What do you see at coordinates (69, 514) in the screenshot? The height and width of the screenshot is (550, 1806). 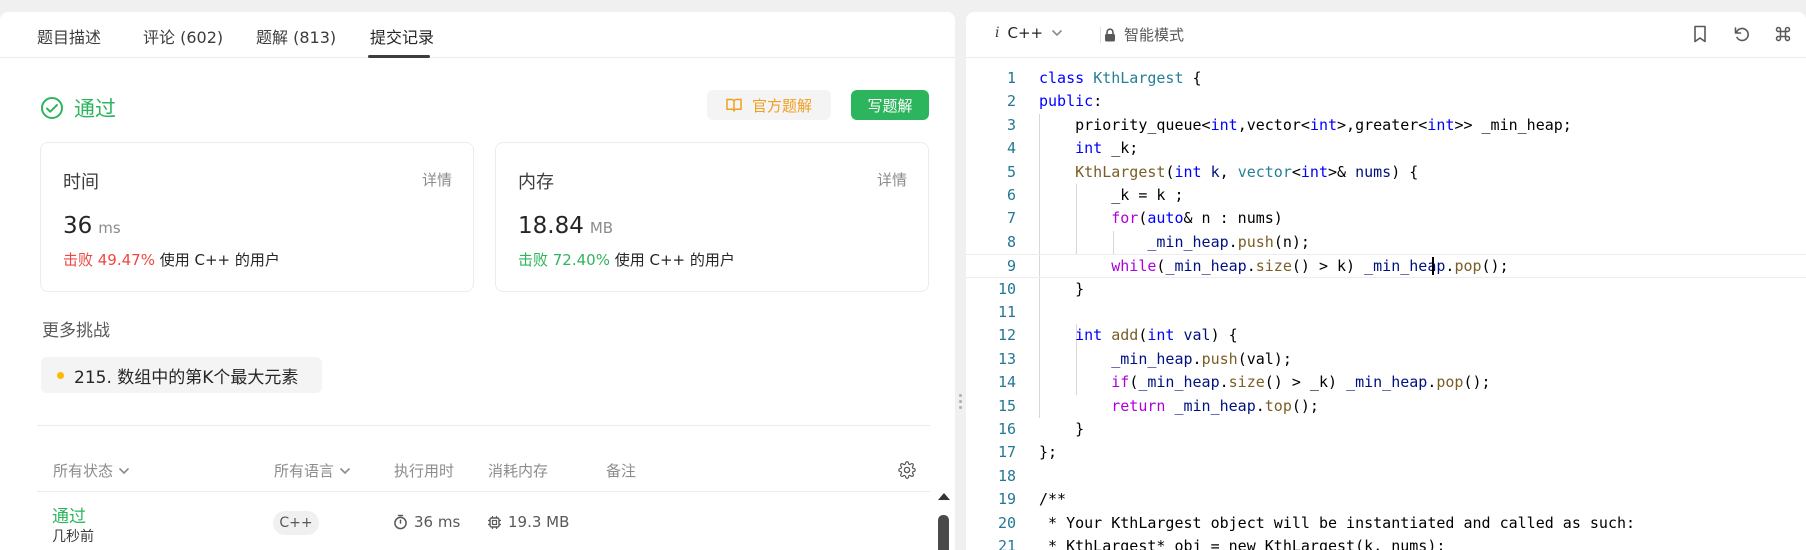 I see `row-status: 通过` at bounding box center [69, 514].